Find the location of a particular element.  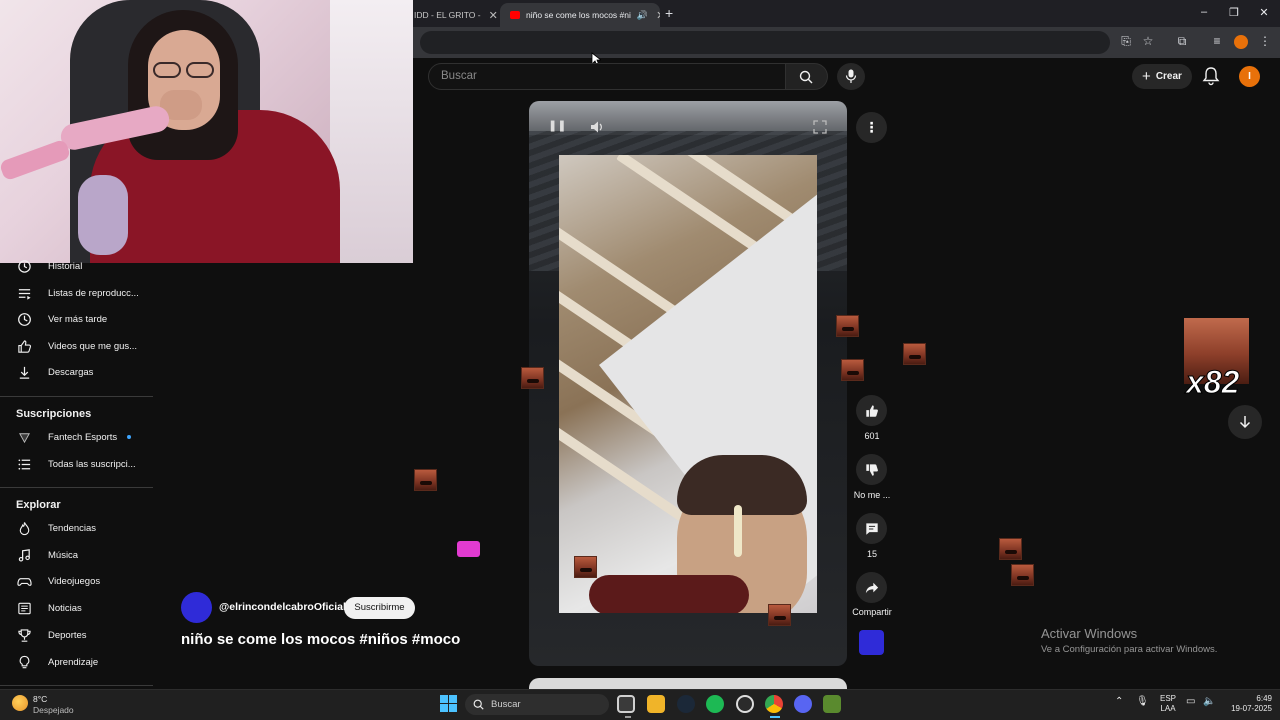

media-control-icon: ≡ is located at coordinates (1217, 41).